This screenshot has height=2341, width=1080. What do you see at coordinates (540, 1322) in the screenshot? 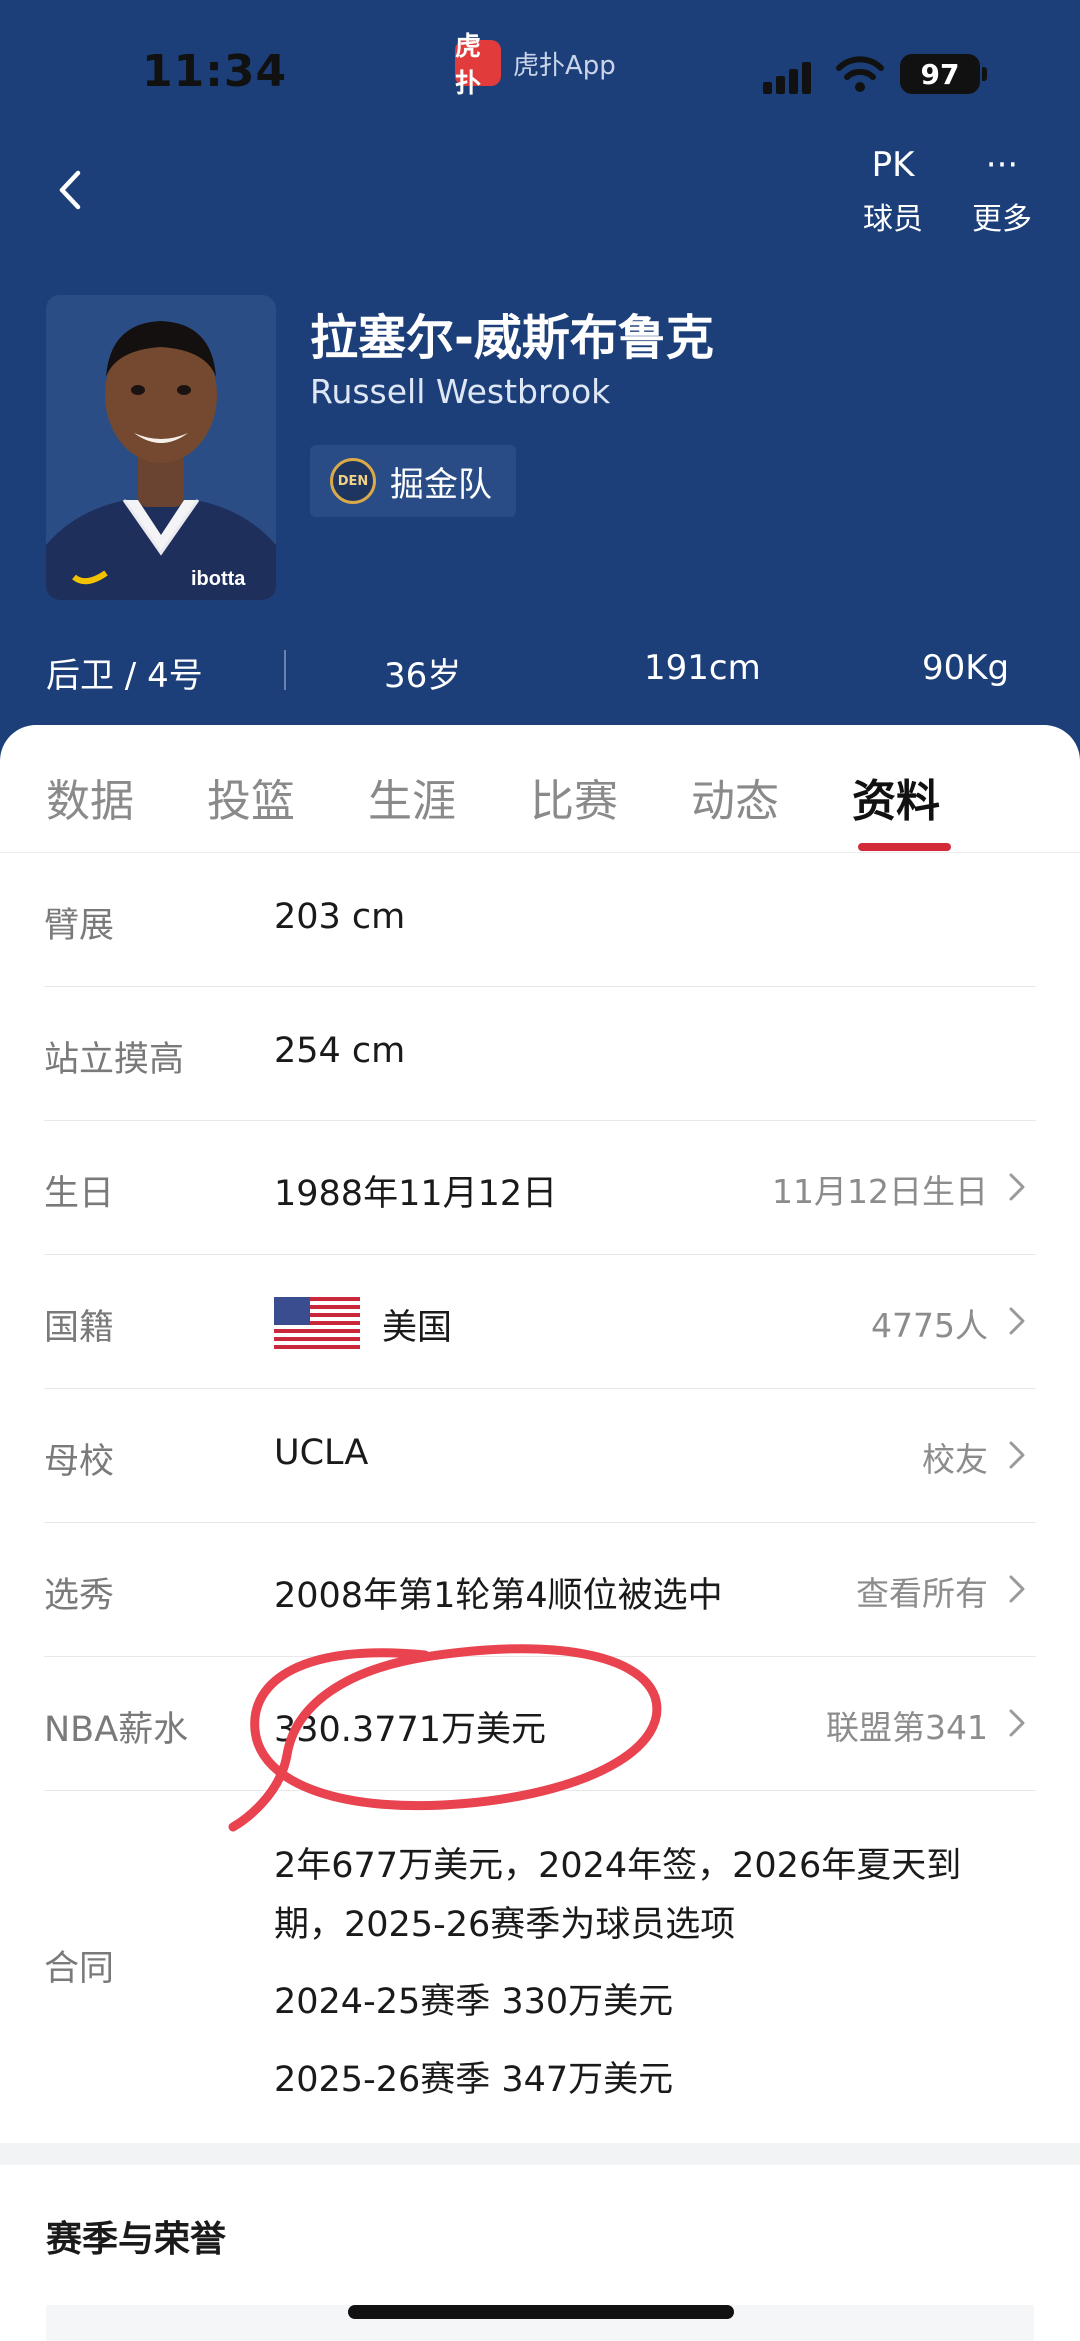
I see `row-nationality: 国籍 美国 4775人` at bounding box center [540, 1322].